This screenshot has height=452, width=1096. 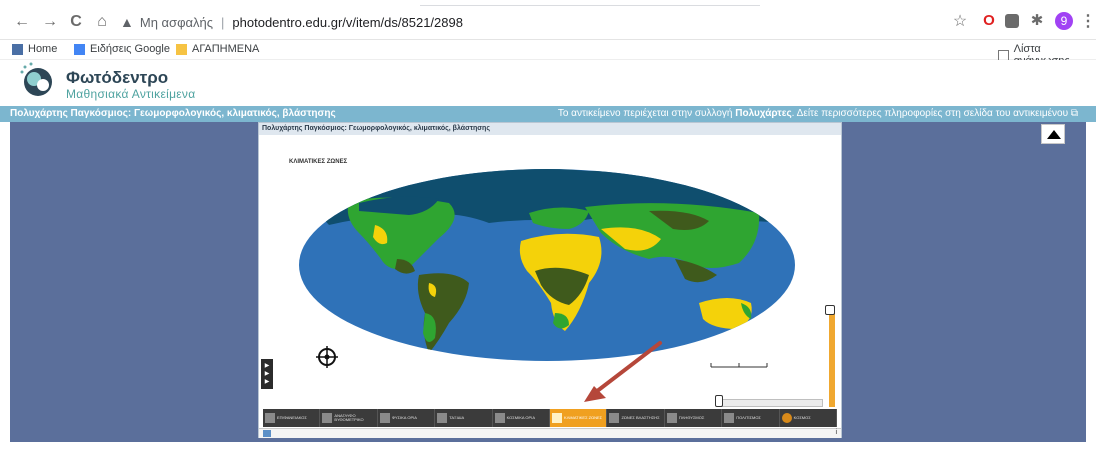 I want to click on layer-label: ΑΝΑΓΛΥΦΟ ΒΥΘΟΜΕΤΡΙΚΟ, so click(x=349, y=417).